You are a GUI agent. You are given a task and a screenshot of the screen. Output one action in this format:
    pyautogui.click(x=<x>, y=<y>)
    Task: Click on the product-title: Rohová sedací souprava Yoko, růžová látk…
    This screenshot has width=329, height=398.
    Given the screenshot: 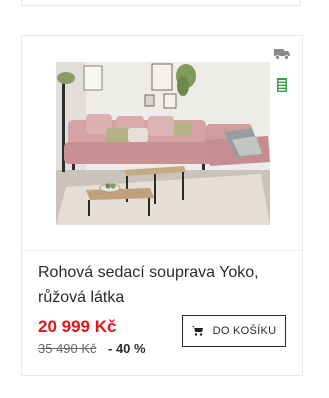 What is the action you would take?
    pyautogui.click(x=163, y=285)
    